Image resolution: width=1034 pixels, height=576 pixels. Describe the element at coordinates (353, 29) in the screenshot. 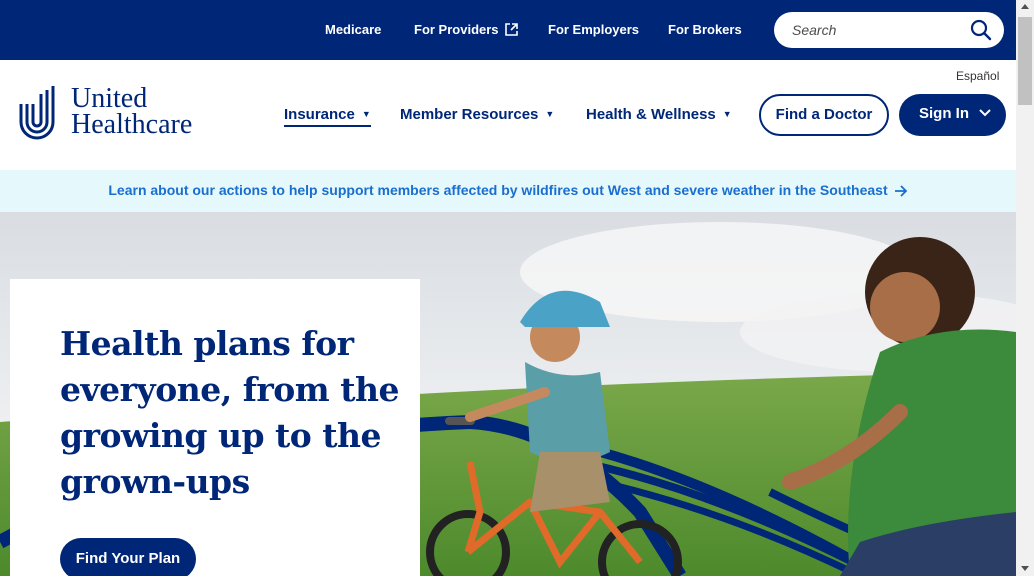

I see `medicare-link: Medicare` at that location.